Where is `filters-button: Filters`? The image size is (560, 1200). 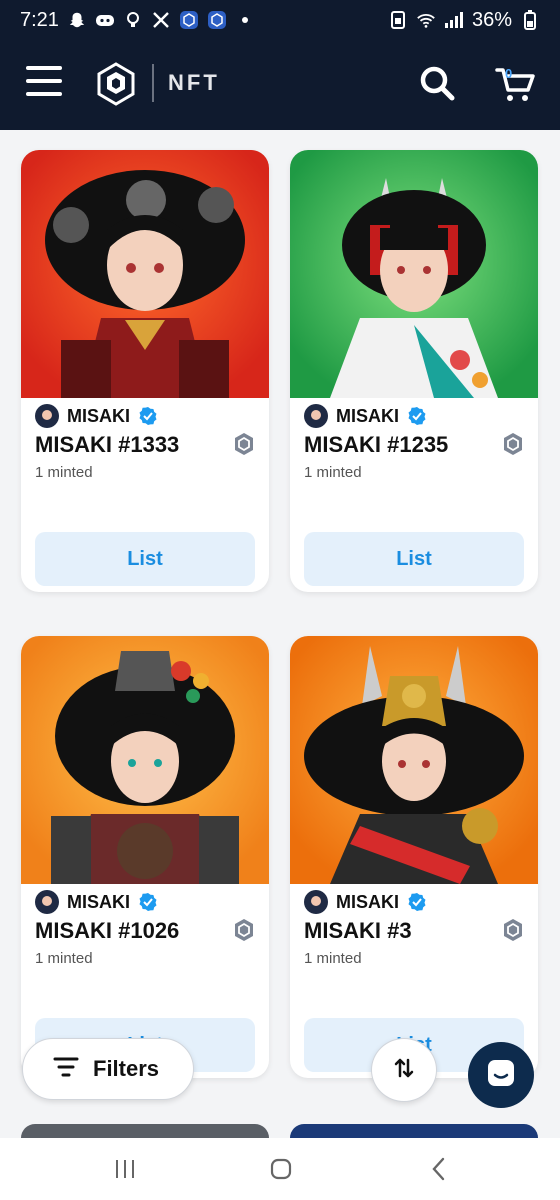 filters-button: Filters is located at coordinates (108, 1069).